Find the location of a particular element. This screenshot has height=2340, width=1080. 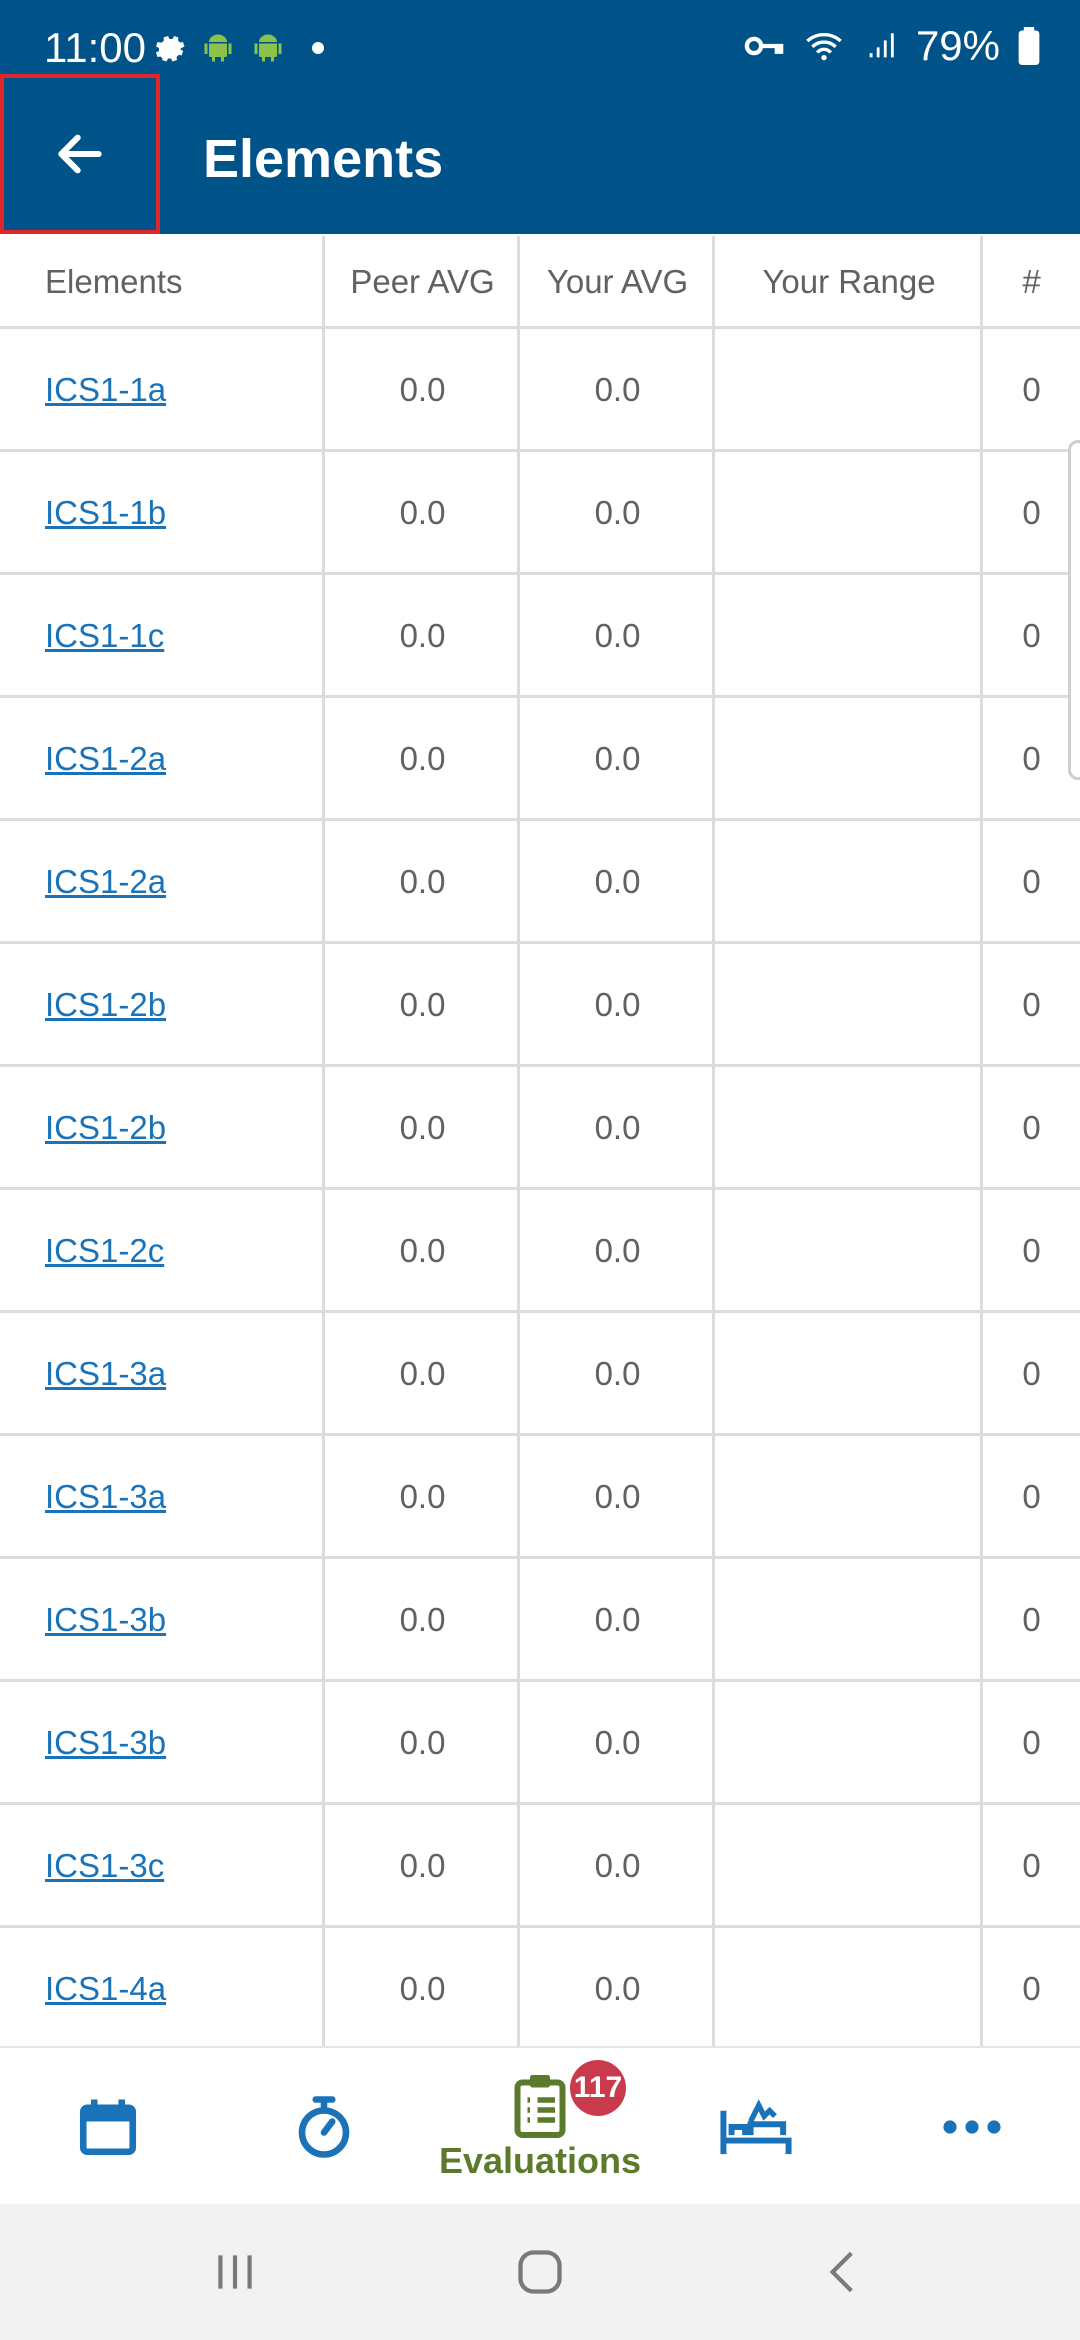

nav-evaluations: Evaluations is located at coordinates (540, 2127).